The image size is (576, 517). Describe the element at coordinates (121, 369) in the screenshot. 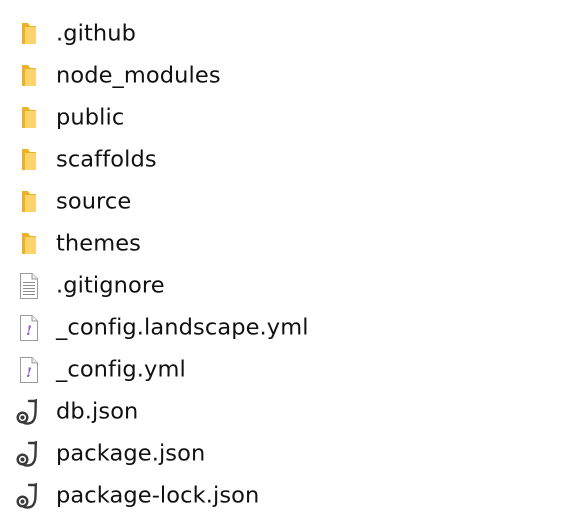

I see `file-name: _config.yml` at that location.